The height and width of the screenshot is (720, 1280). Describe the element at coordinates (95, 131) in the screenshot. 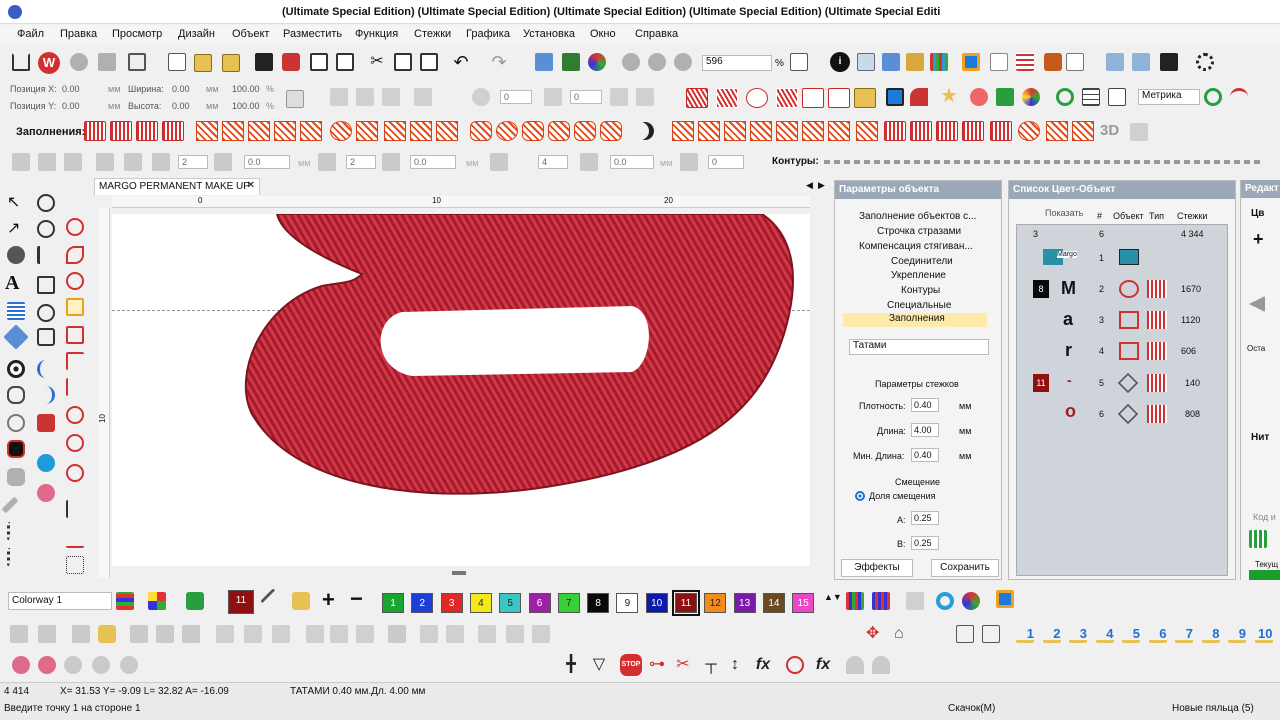

I see `fill-zigzag-icon` at that location.